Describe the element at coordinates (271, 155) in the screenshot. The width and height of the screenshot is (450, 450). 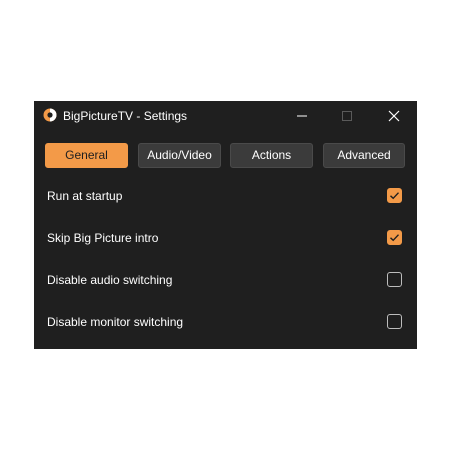
I see `tab-actions: Actions` at that location.